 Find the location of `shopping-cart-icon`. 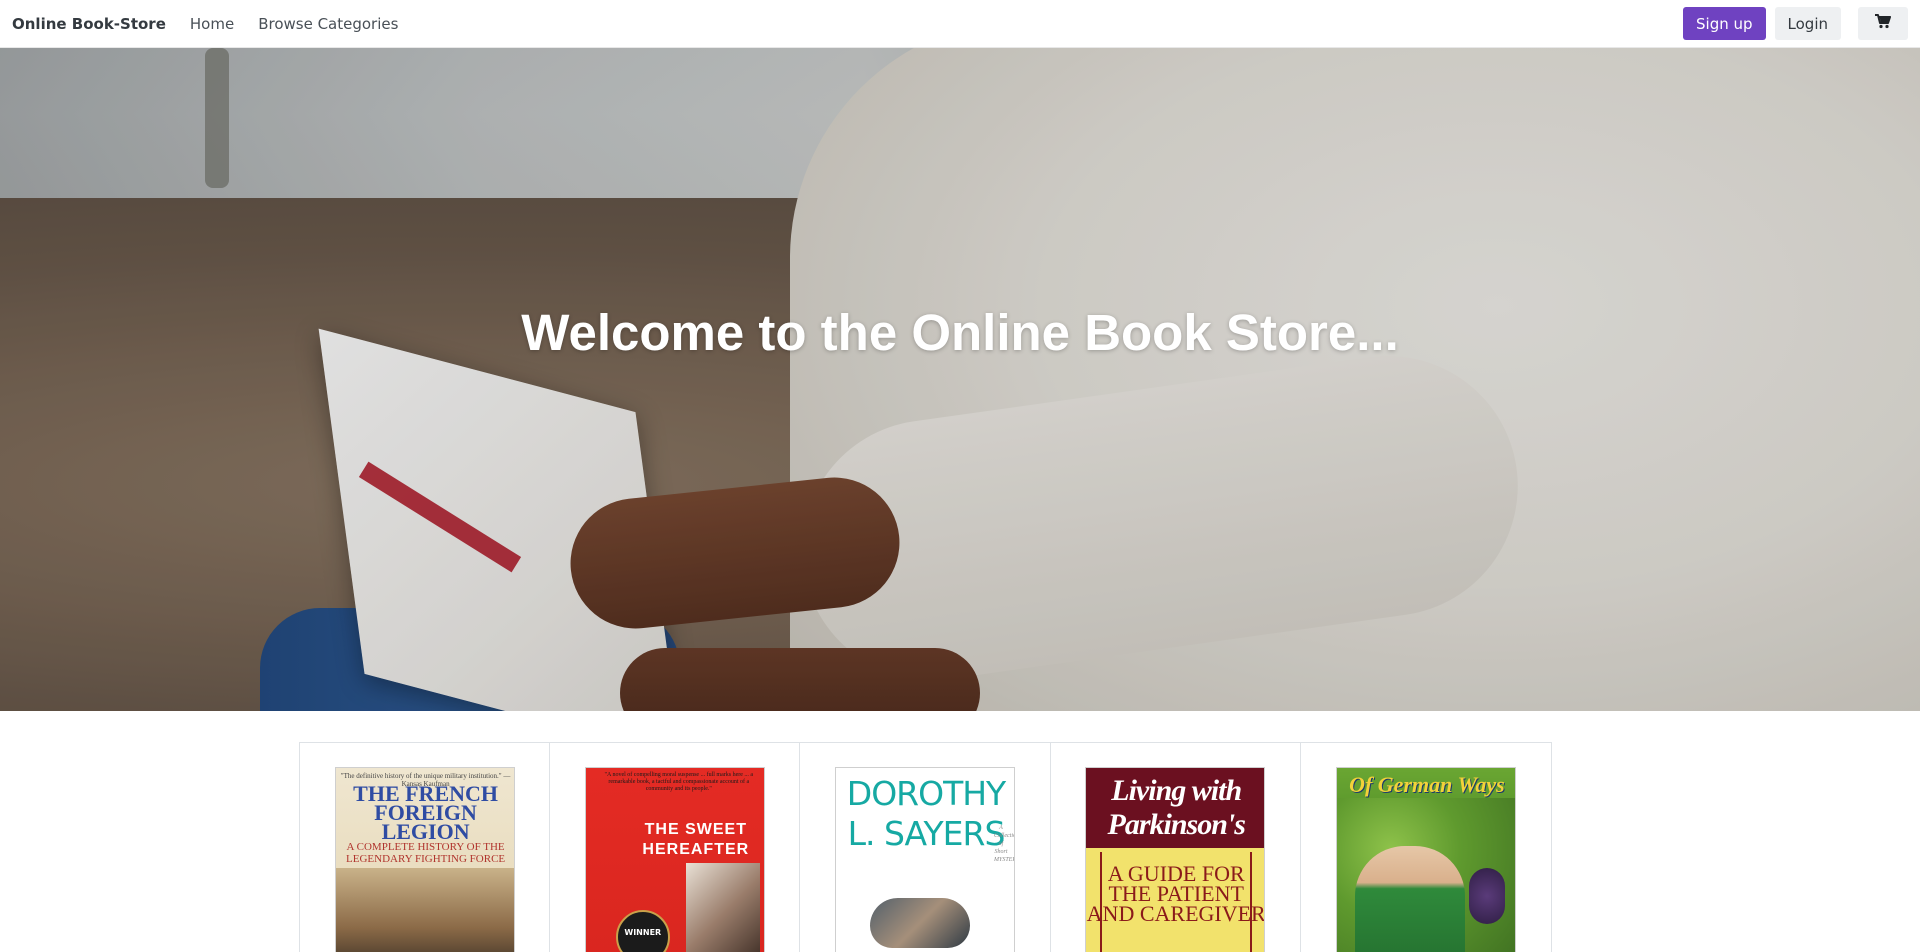

shopping-cart-icon is located at coordinates (1883, 23).